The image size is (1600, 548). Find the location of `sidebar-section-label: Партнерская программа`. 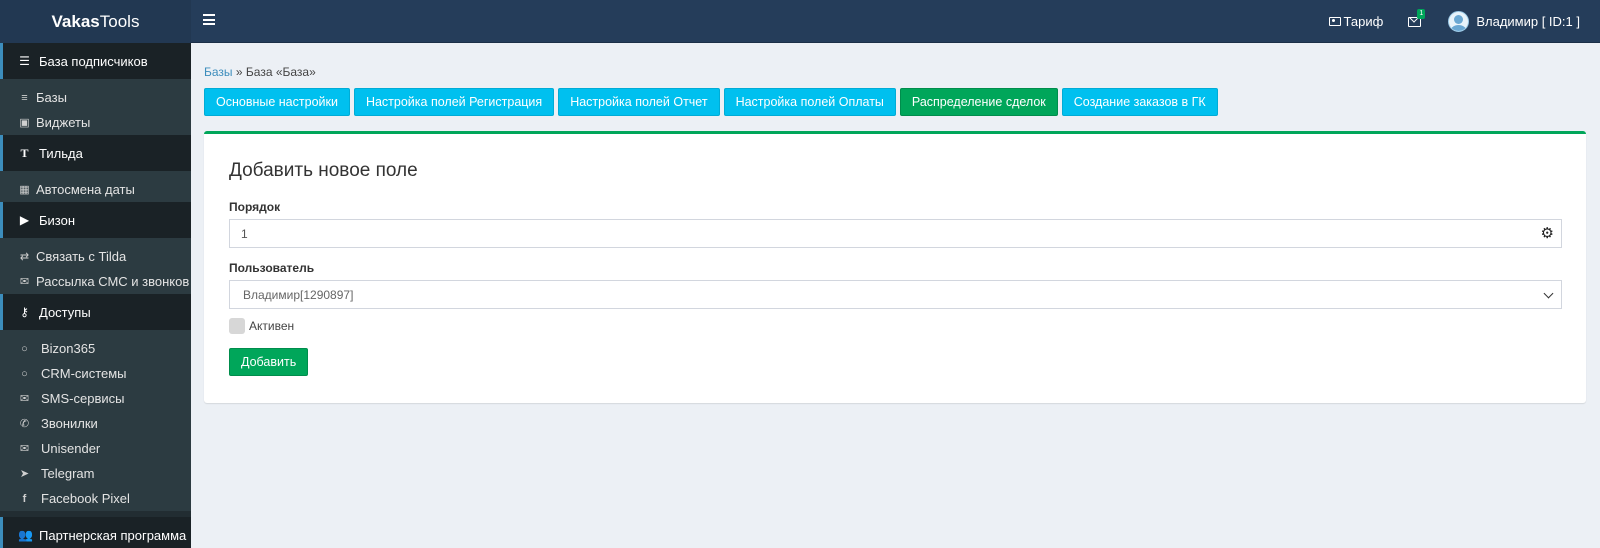

sidebar-section-label: Партнерская программа is located at coordinates (113, 535).